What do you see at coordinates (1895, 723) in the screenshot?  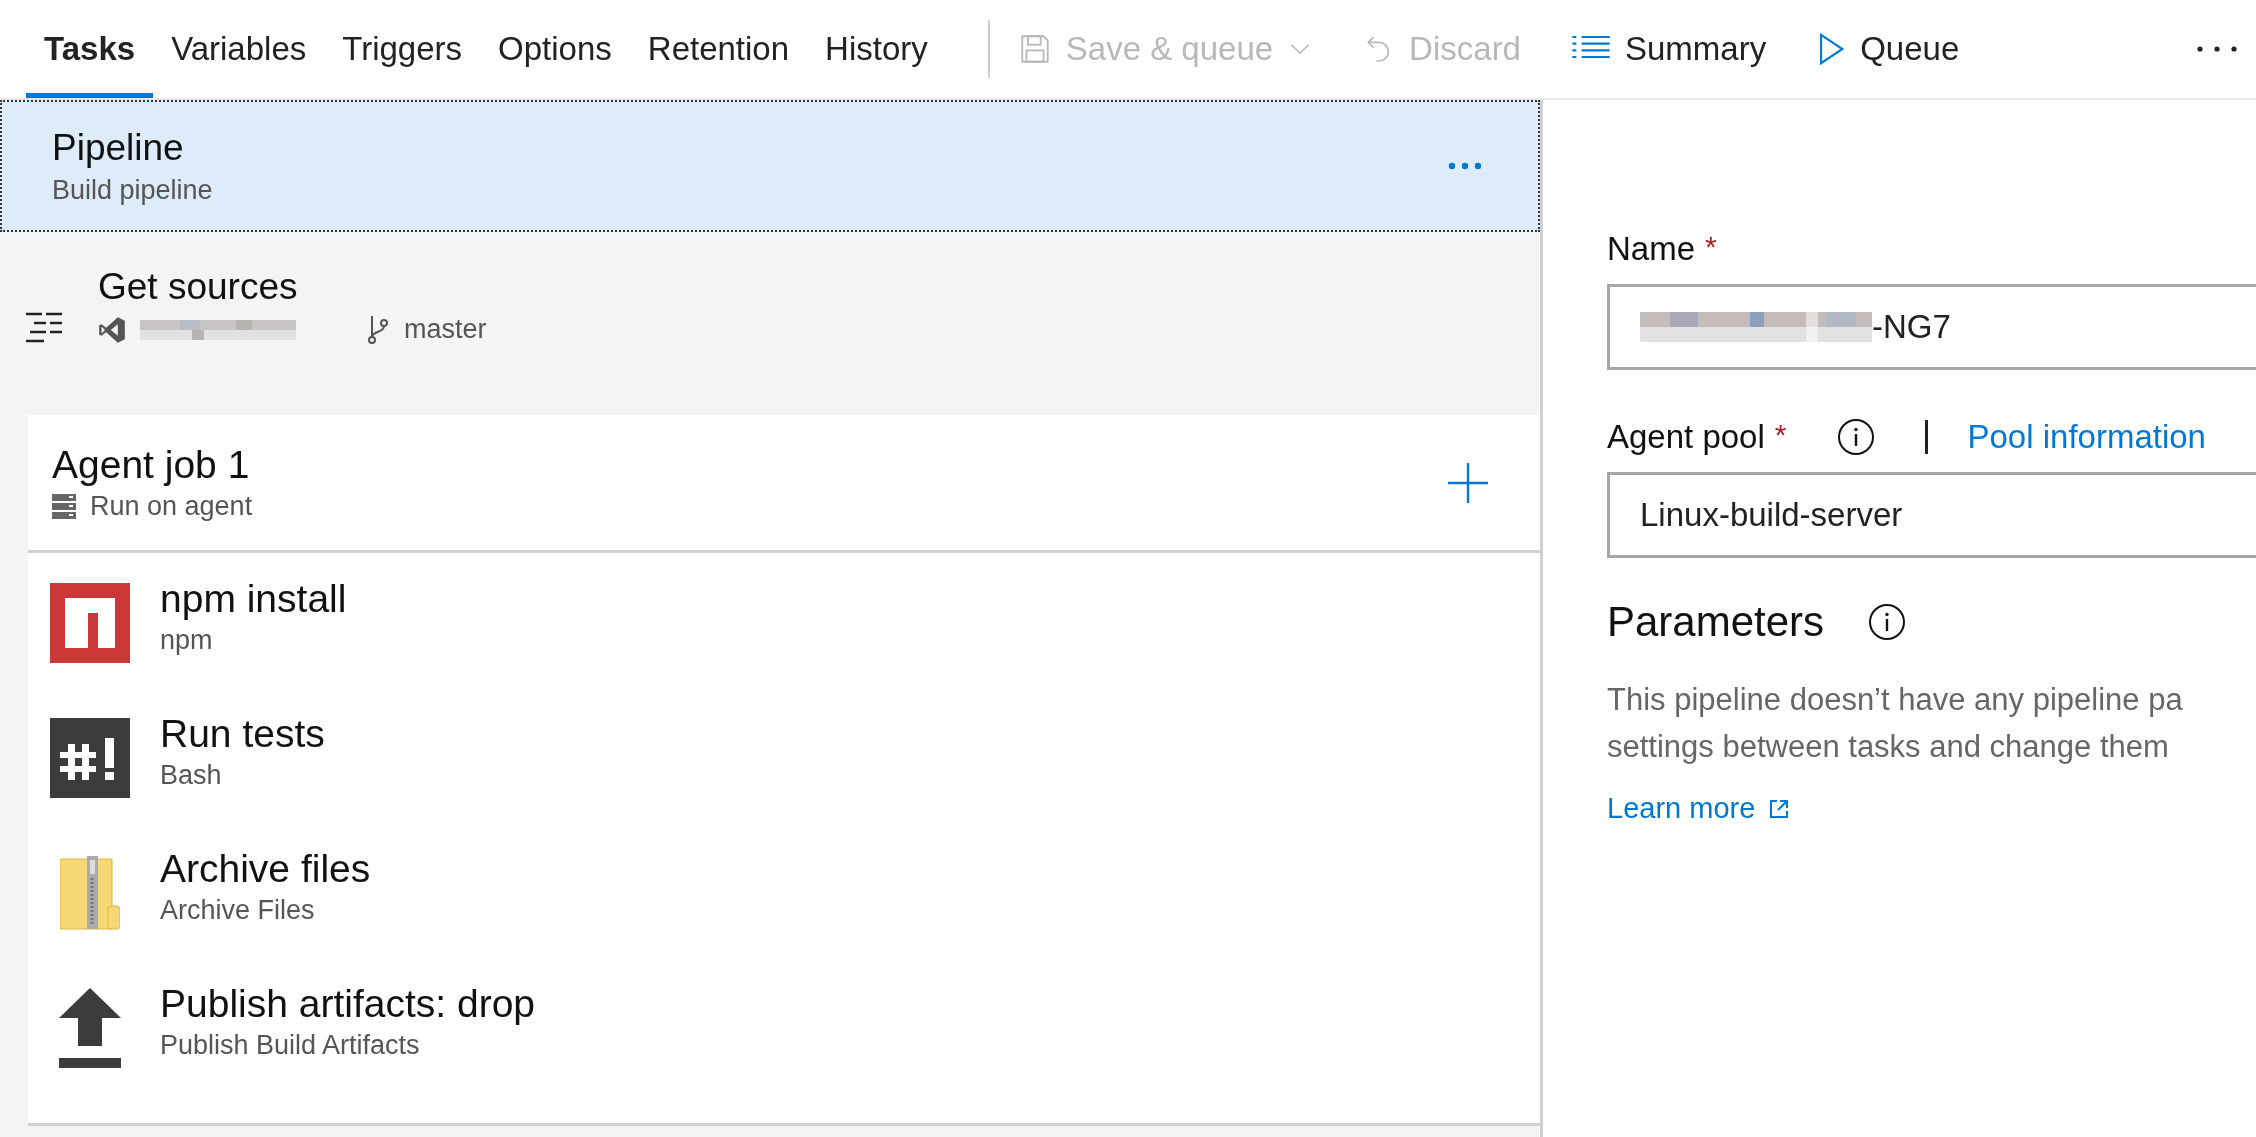 I see `parameters-description: This pipeline doesn’t have any pipeline pa settings between tasks and change them` at bounding box center [1895, 723].